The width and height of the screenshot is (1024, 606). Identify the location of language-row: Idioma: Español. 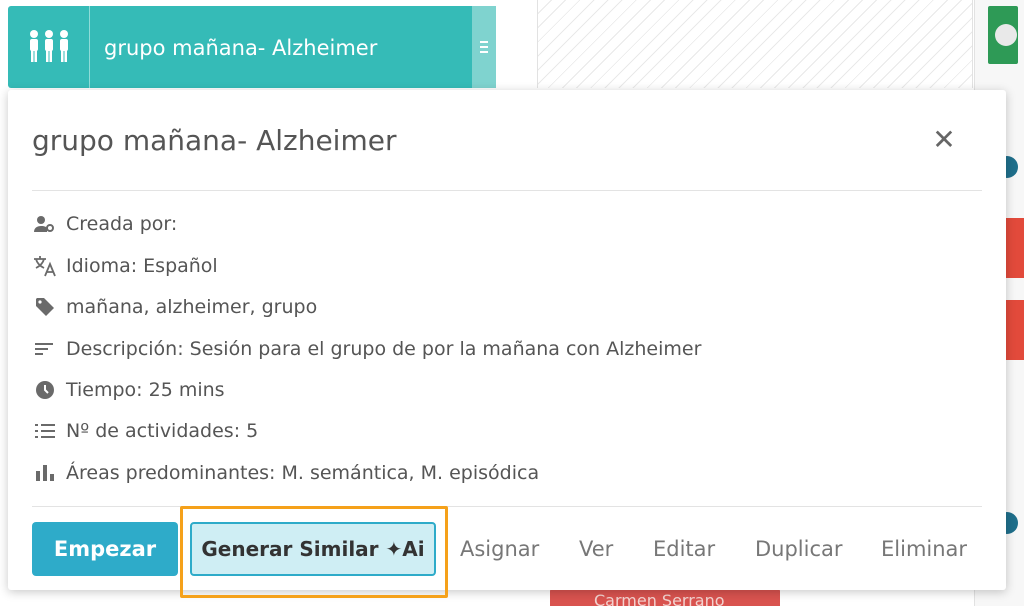
(125, 266).